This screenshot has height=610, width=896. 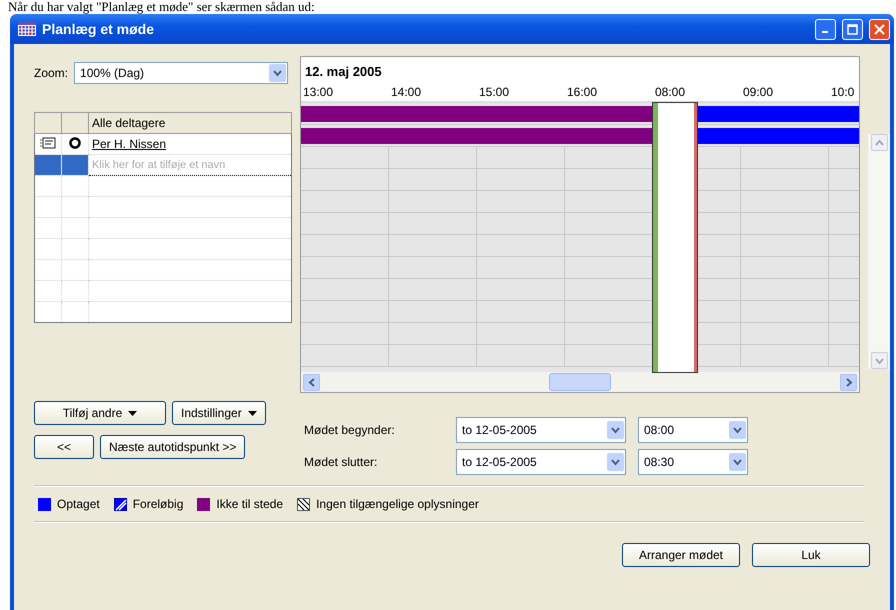 What do you see at coordinates (318, 92) in the screenshot?
I see `hour-label: 13:00` at bounding box center [318, 92].